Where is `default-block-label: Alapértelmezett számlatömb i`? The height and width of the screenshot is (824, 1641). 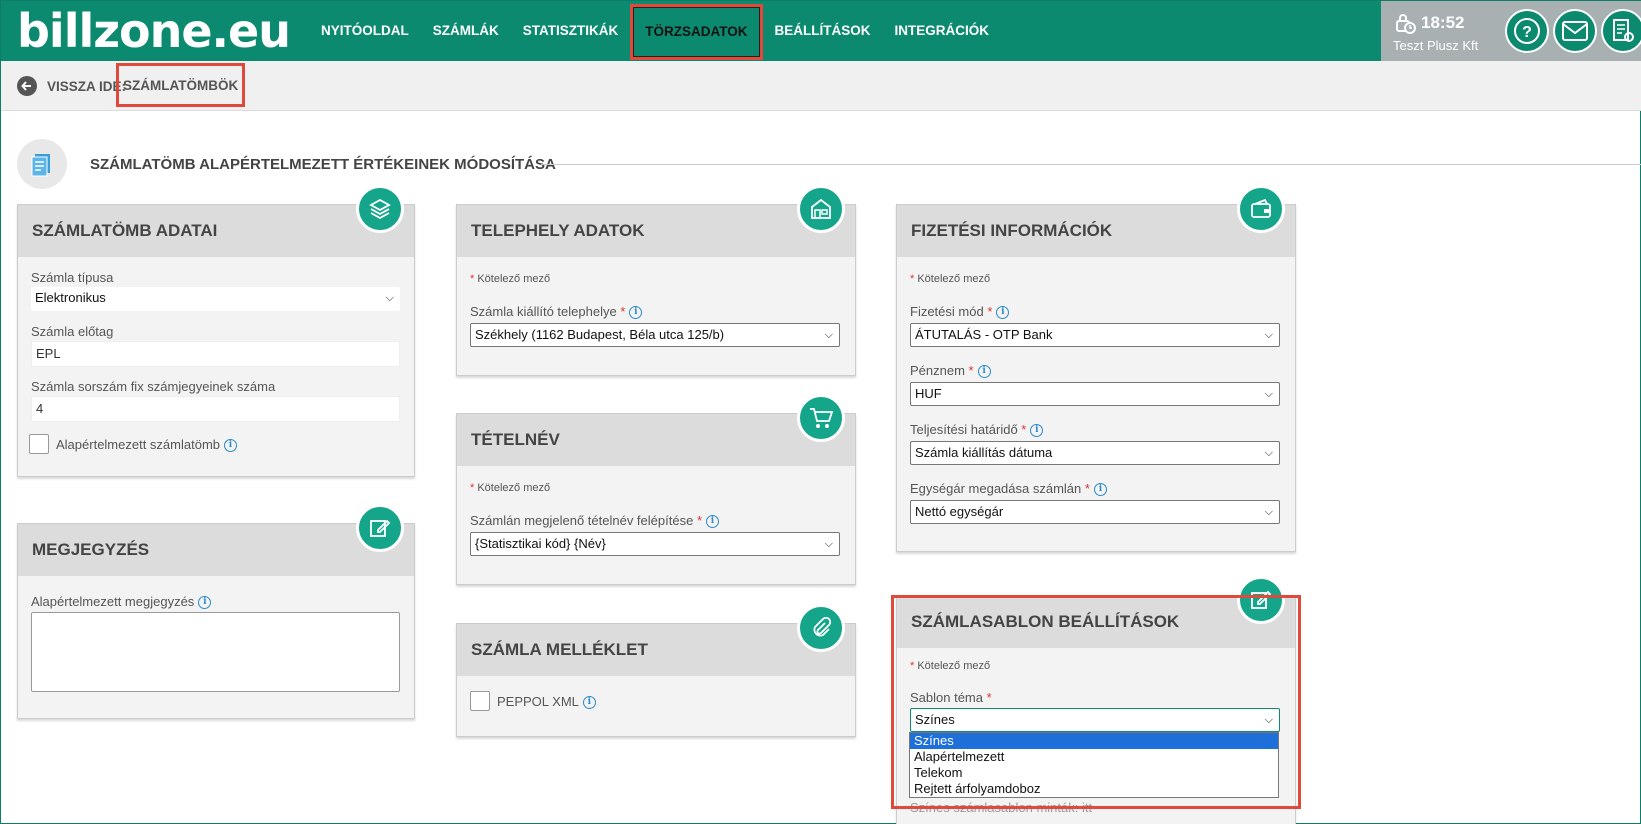
default-block-label: Alapértelmezett számlatömb i is located at coordinates (147, 445).